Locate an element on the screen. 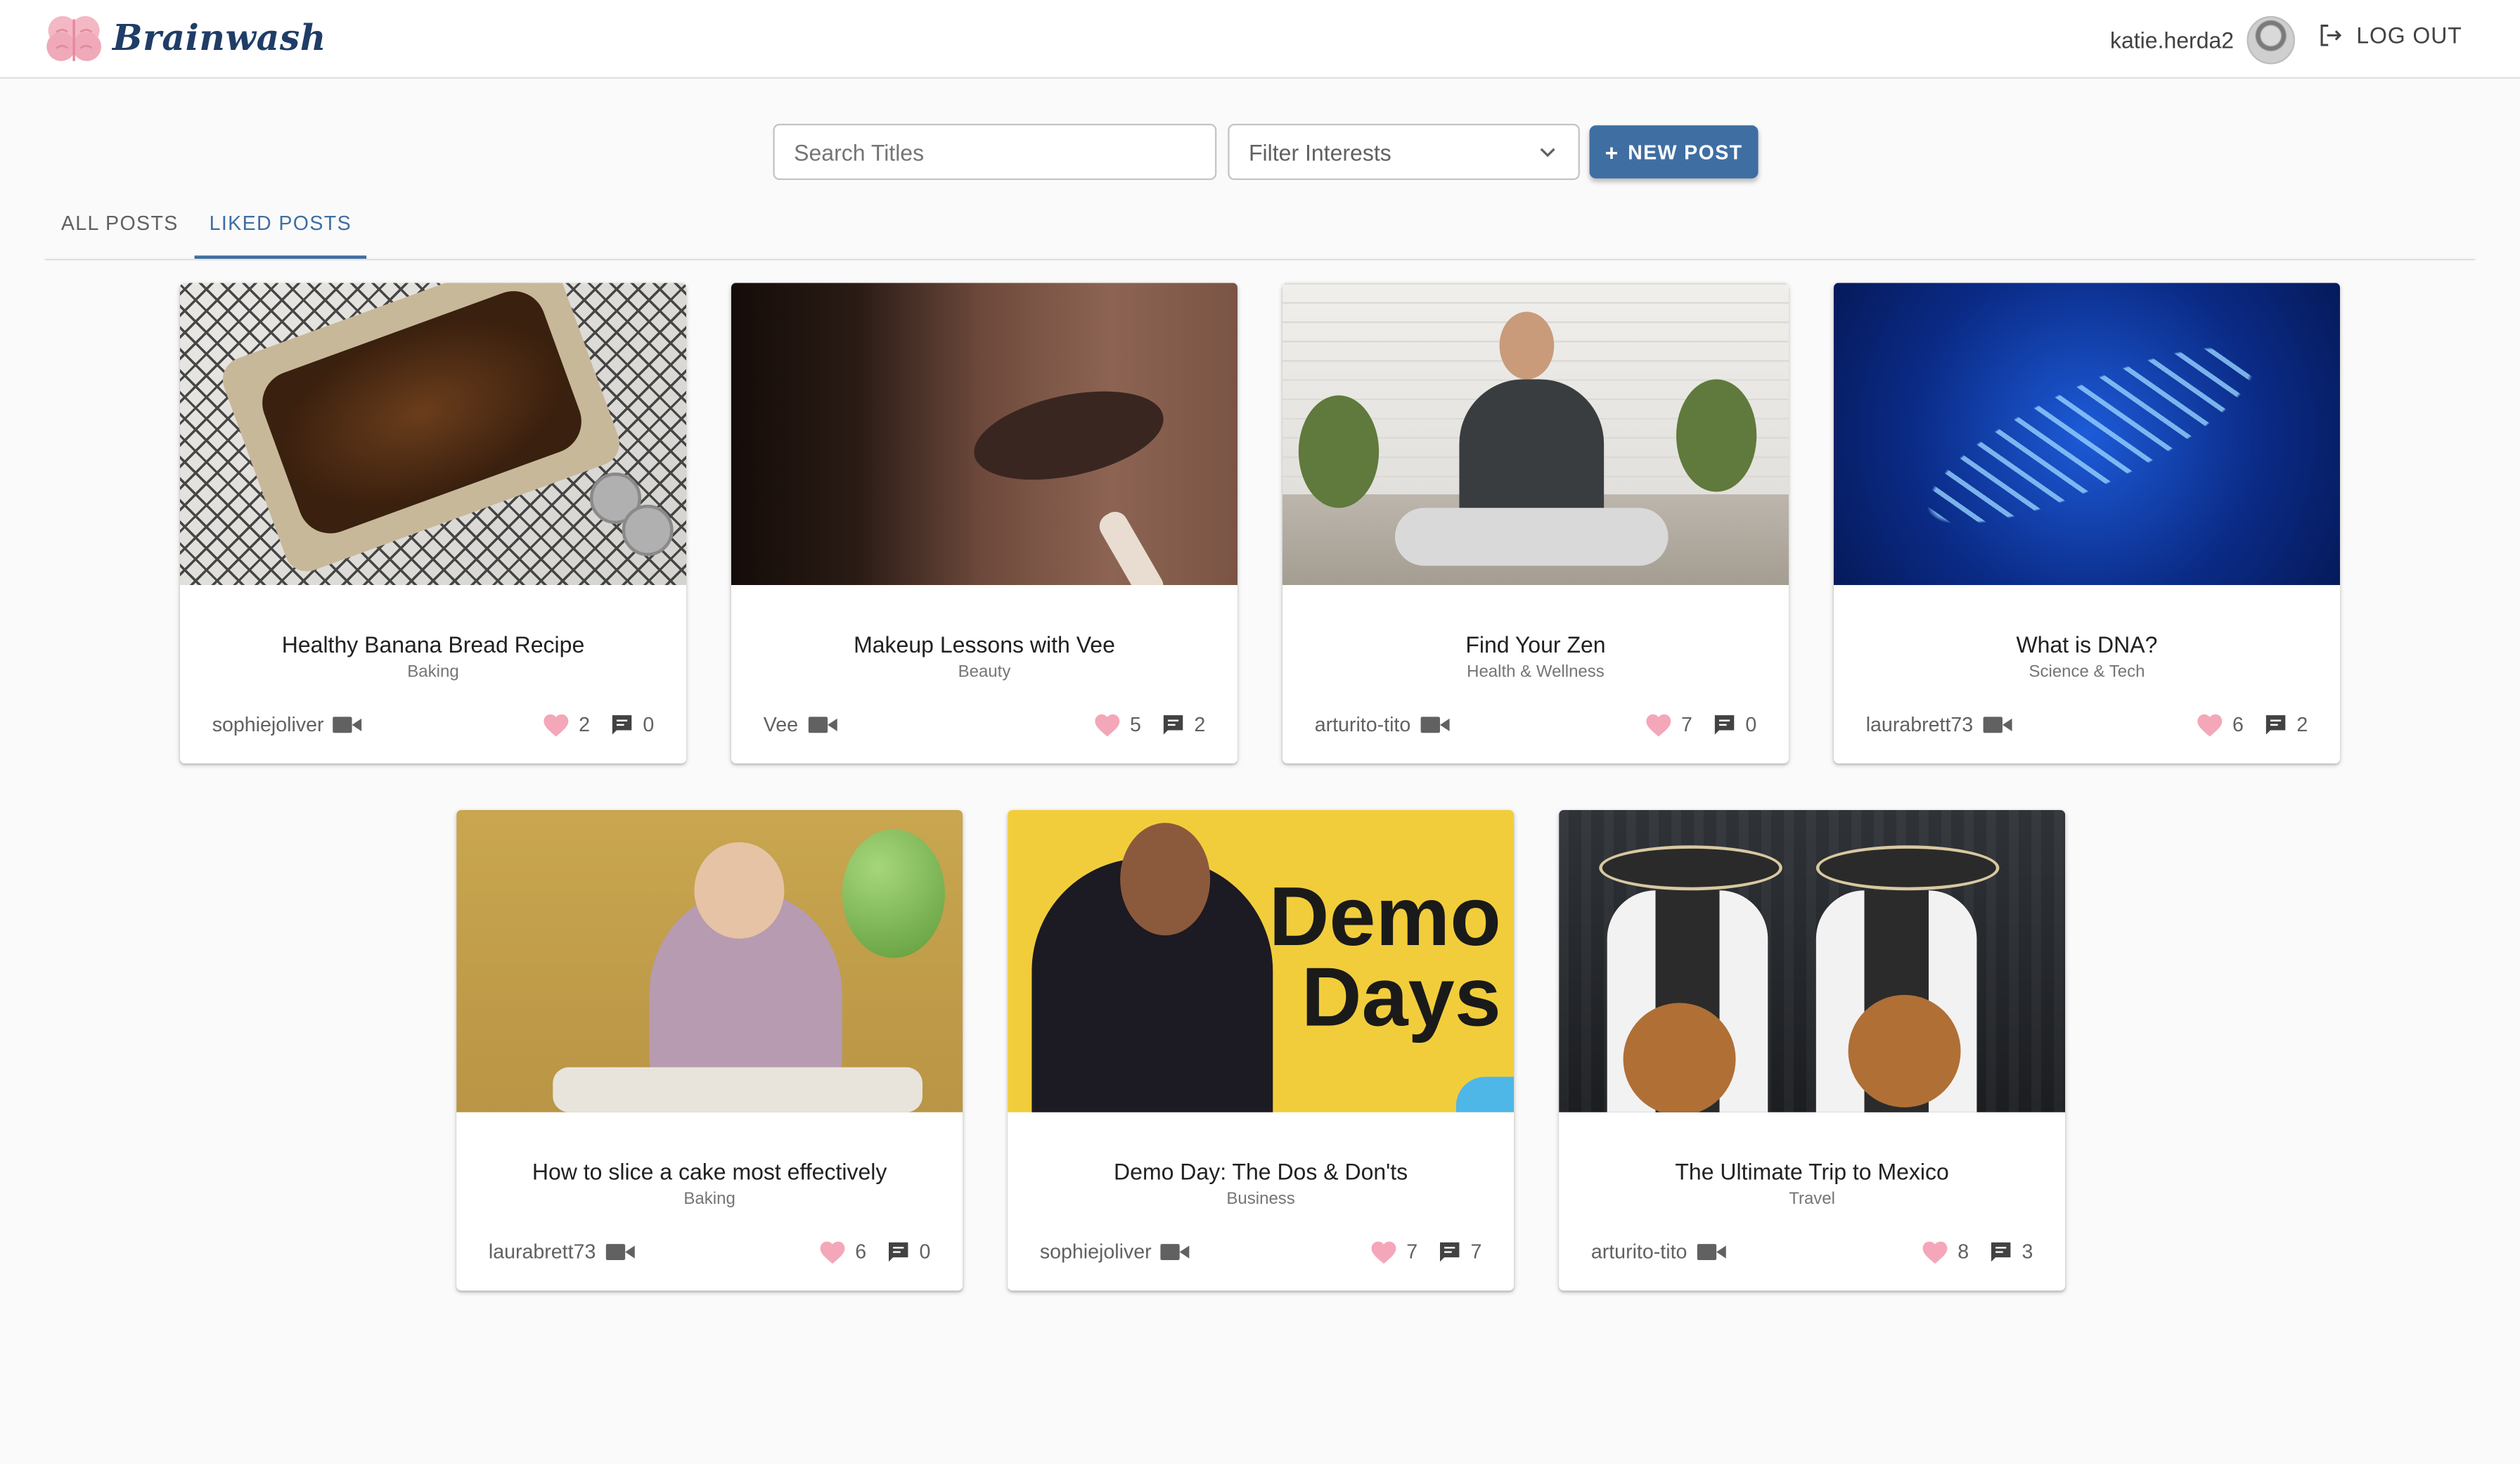 This screenshot has width=2520, height=1464. post-meta: sophiejoliver 7 7 is located at coordinates (1261, 1252).